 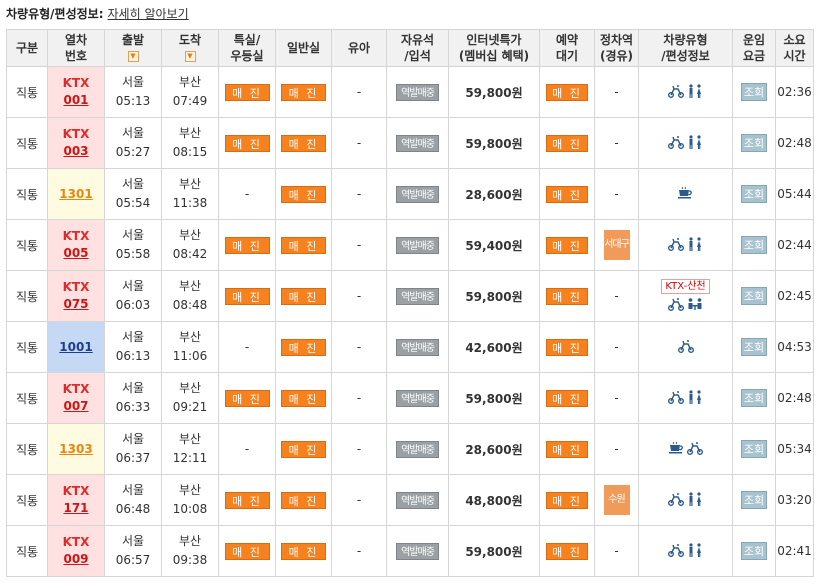 What do you see at coordinates (75, 559) in the screenshot?
I see `train-number-link: 009` at bounding box center [75, 559].